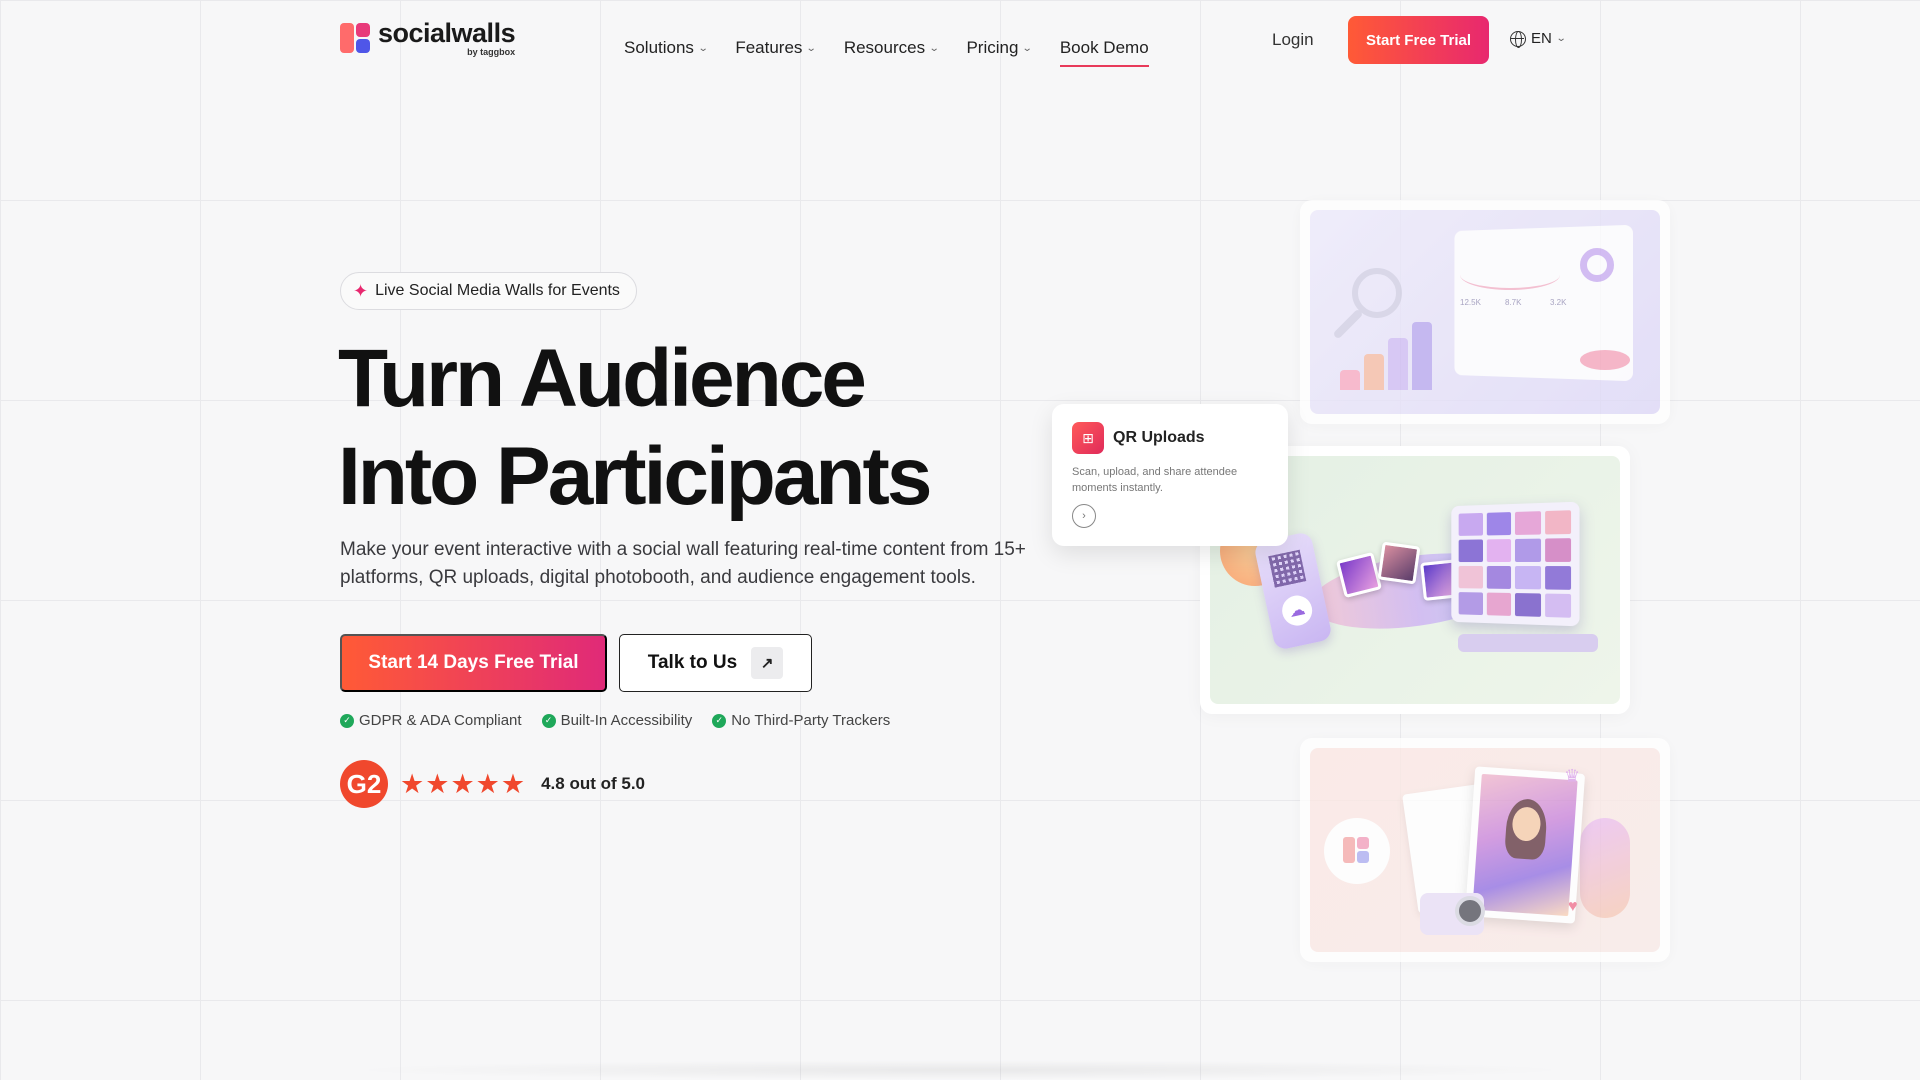 The height and width of the screenshot is (1080, 1920). I want to click on qr-code-icon, so click(1287, 568).